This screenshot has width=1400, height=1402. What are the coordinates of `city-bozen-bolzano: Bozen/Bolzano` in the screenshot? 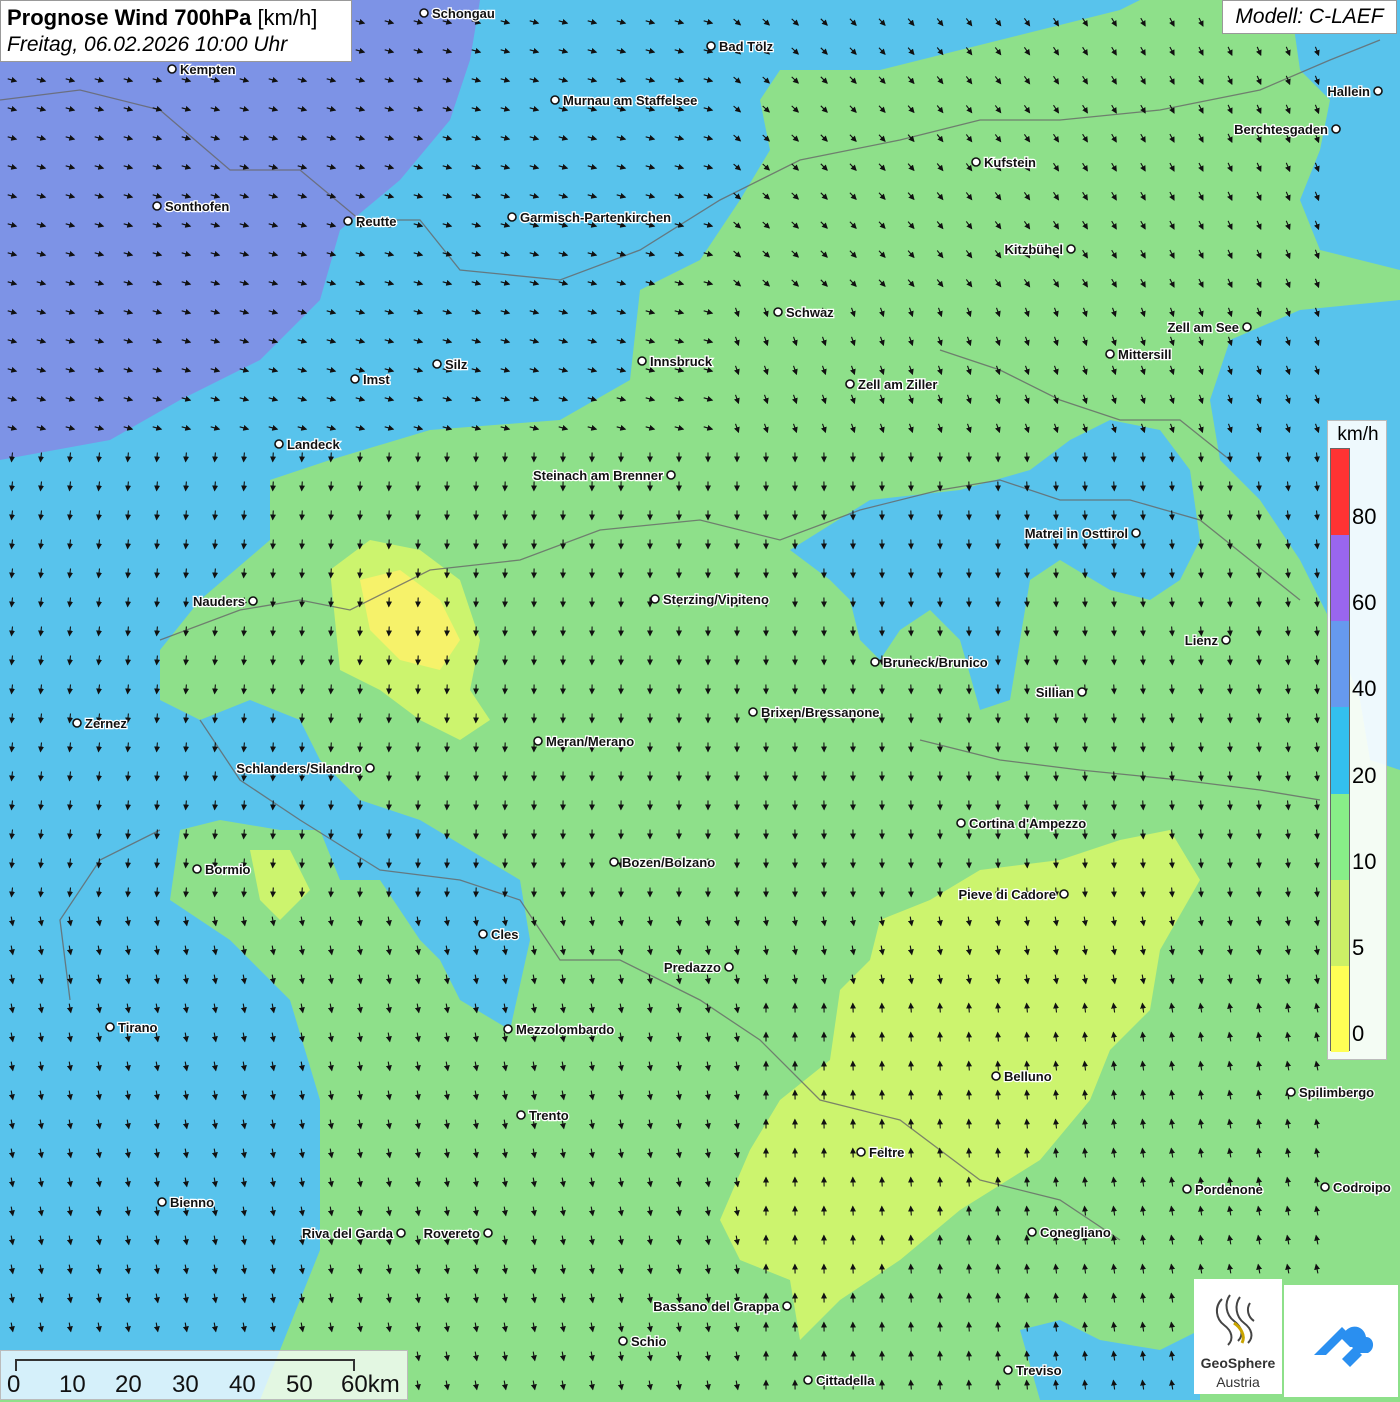 It's located at (662, 862).